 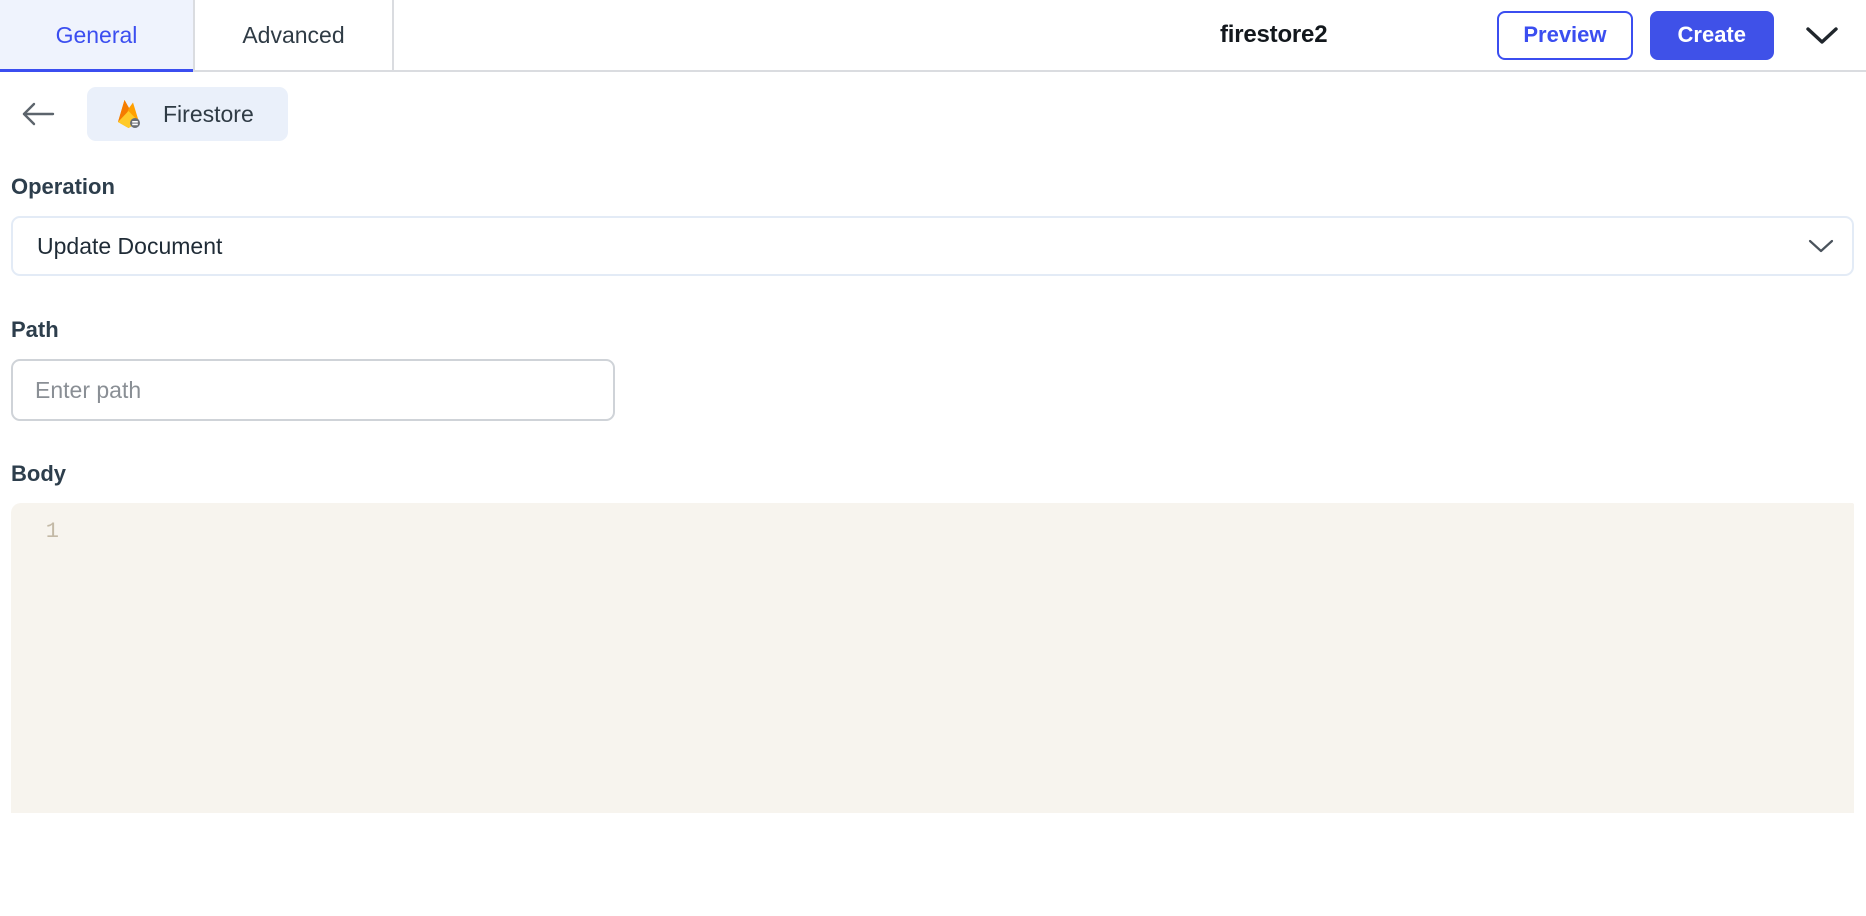 I want to click on firebase-firestore-icon, so click(x=129, y=114).